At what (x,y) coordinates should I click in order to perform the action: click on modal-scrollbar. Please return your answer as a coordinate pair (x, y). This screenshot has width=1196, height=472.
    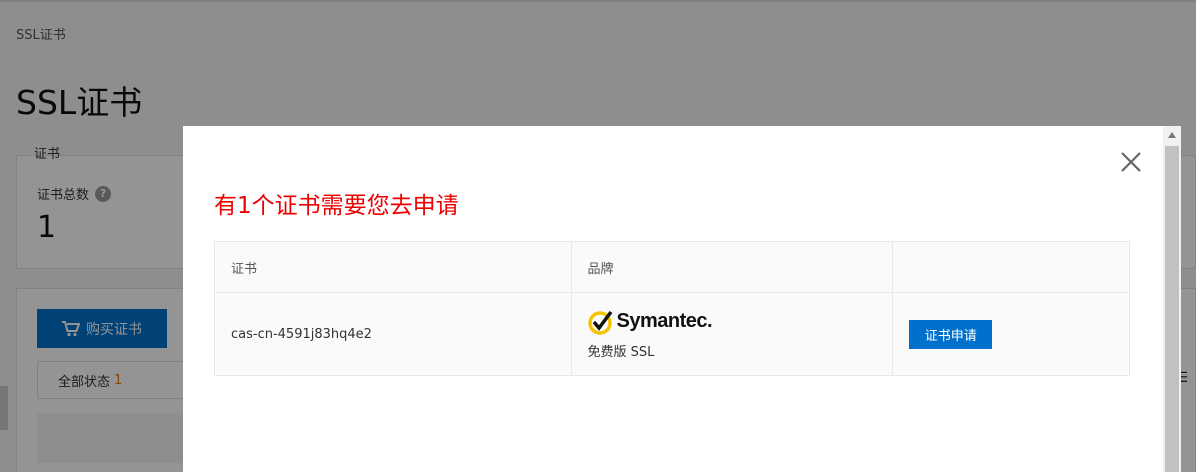
    Looking at the image, I should click on (1172, 299).